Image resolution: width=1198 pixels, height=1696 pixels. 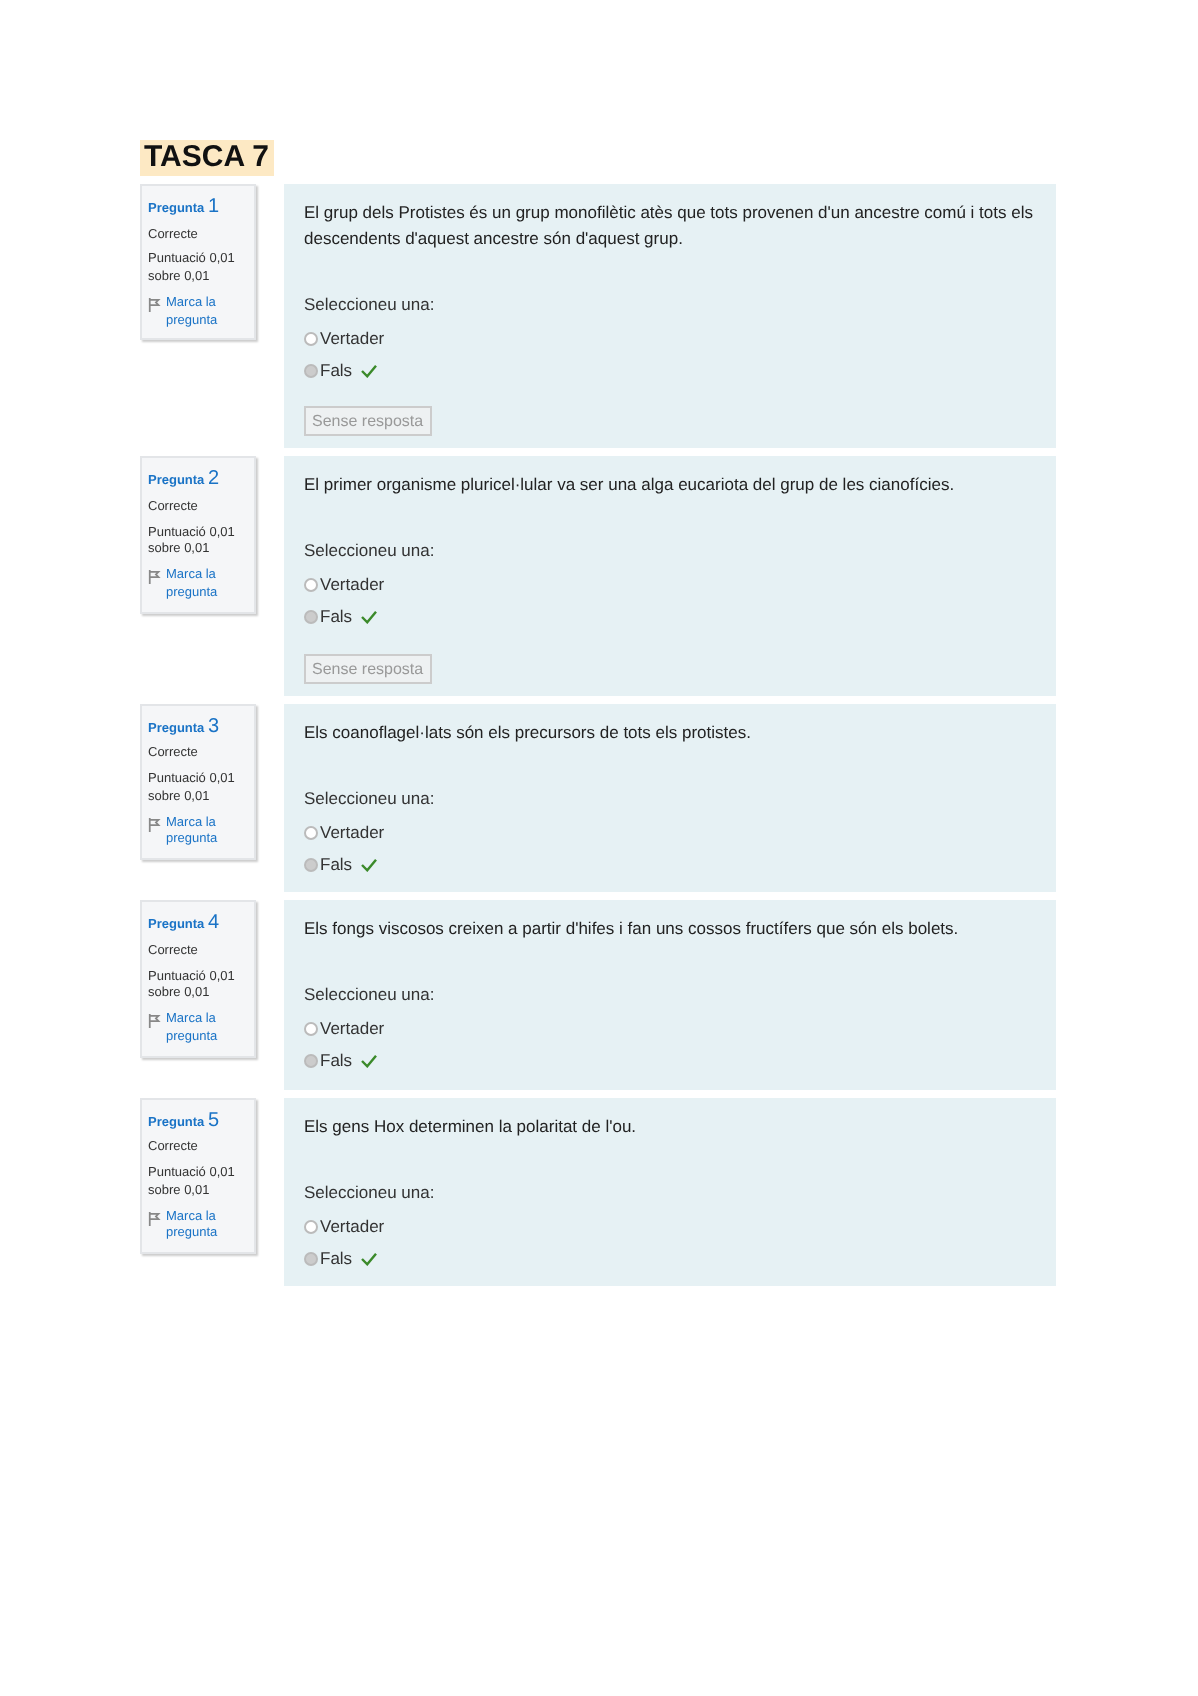 I want to click on question-text: El primer organisme pluricel·lular va ser una alga eucariota del grup de les cianofícies., so click(x=630, y=485).